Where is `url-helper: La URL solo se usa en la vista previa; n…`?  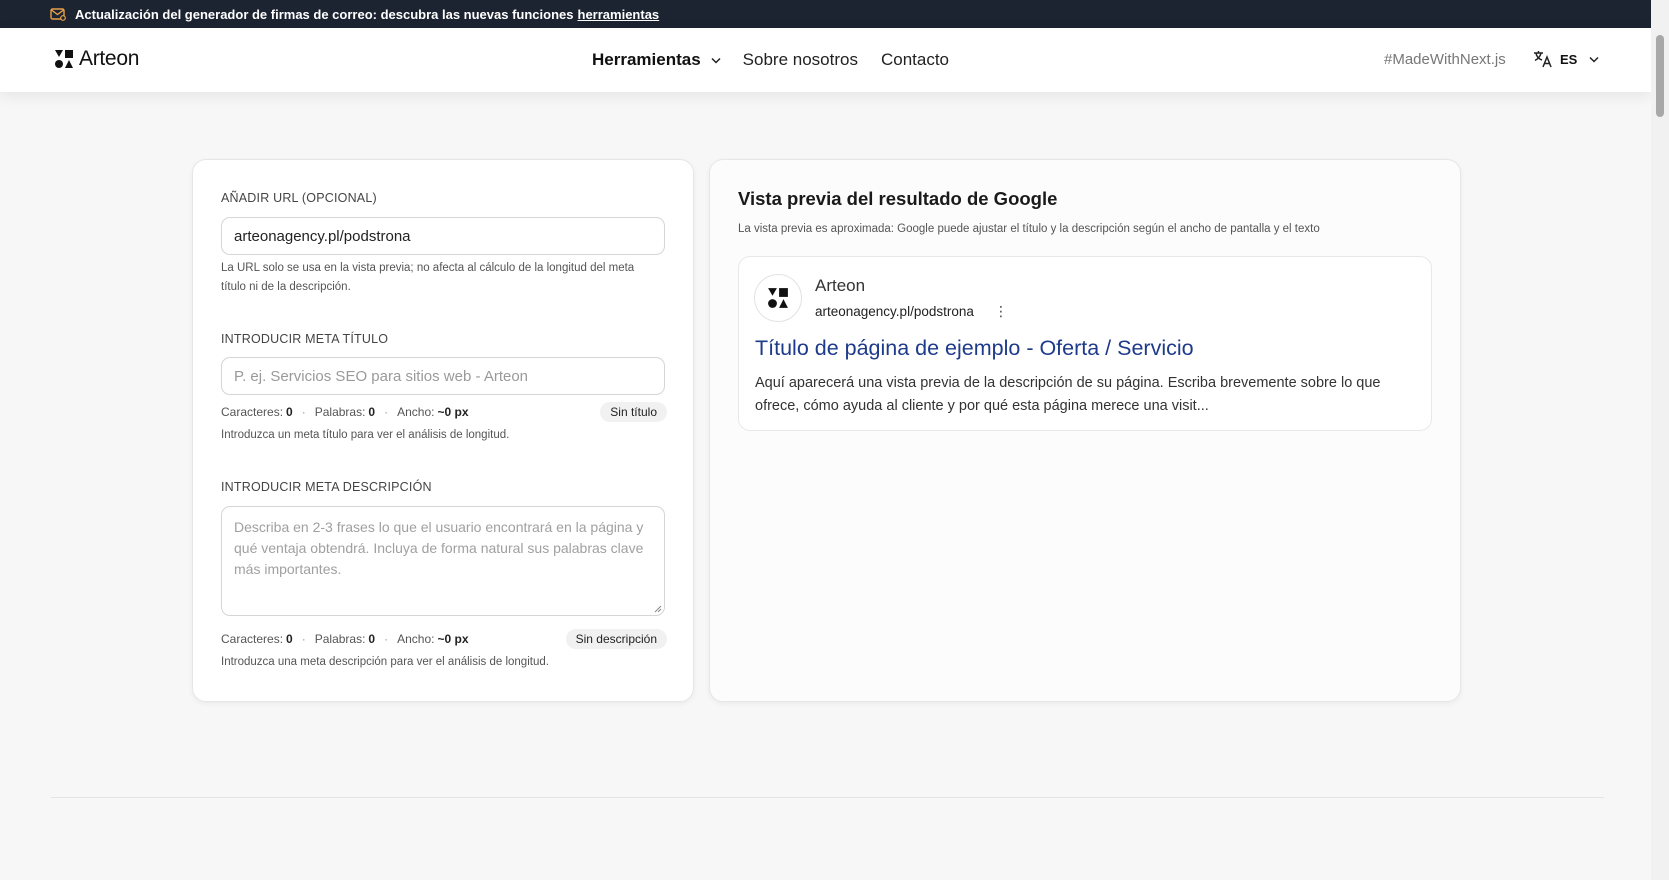
url-helper: La URL solo se usa en la vista previa; n… is located at coordinates (428, 277).